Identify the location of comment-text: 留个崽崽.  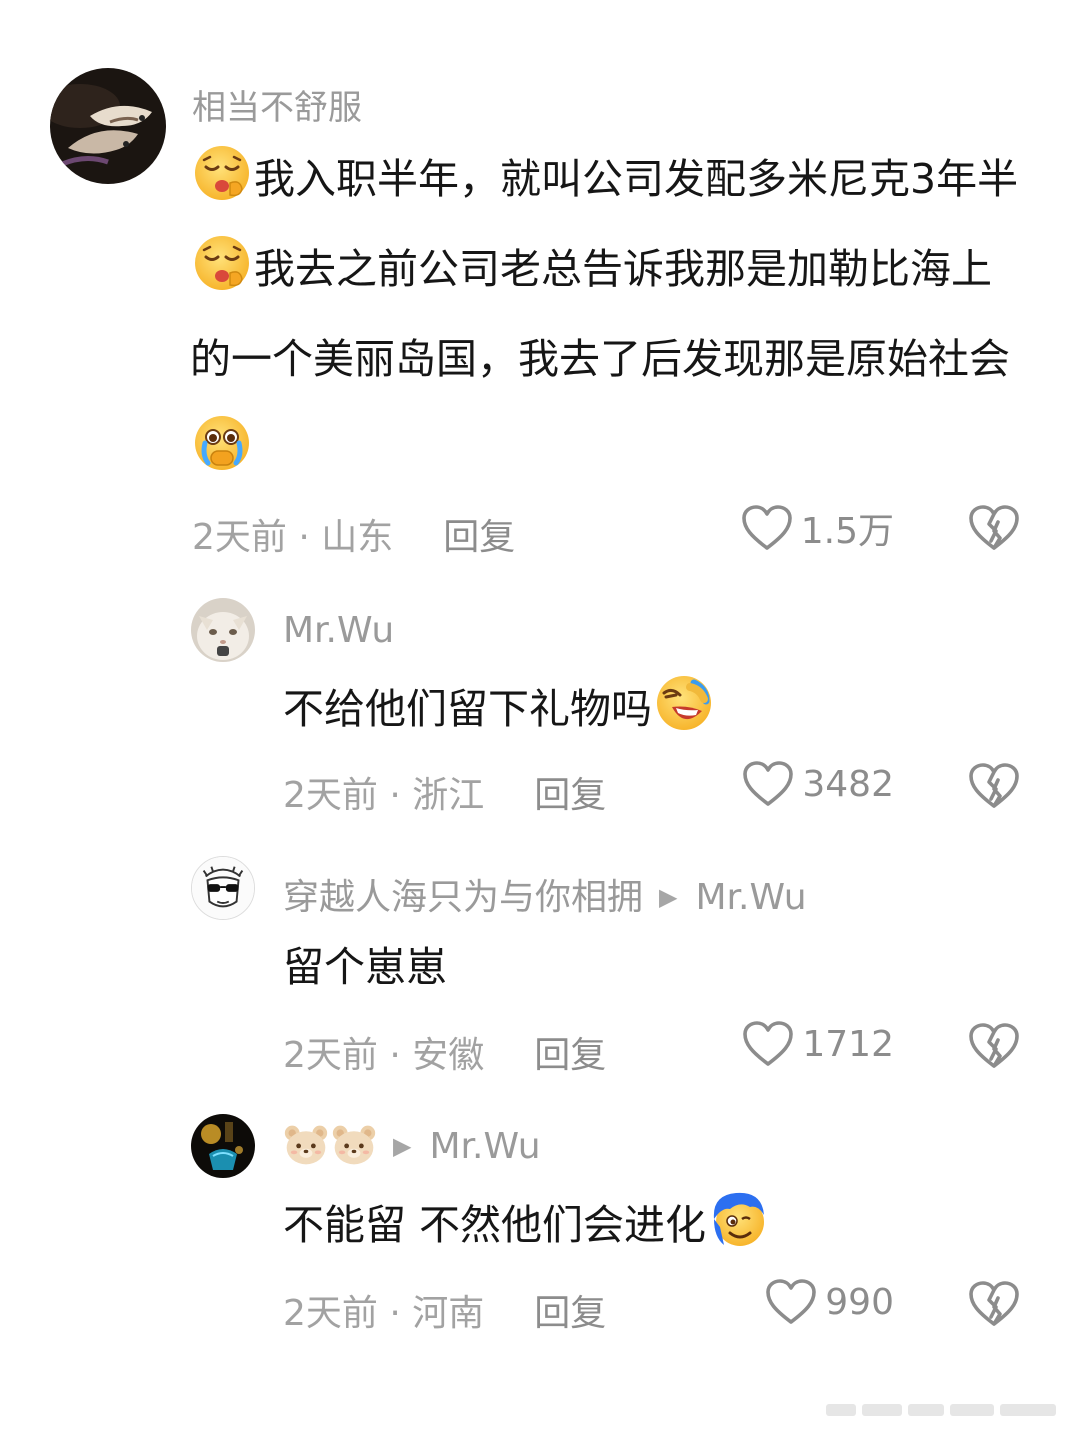
(365, 967).